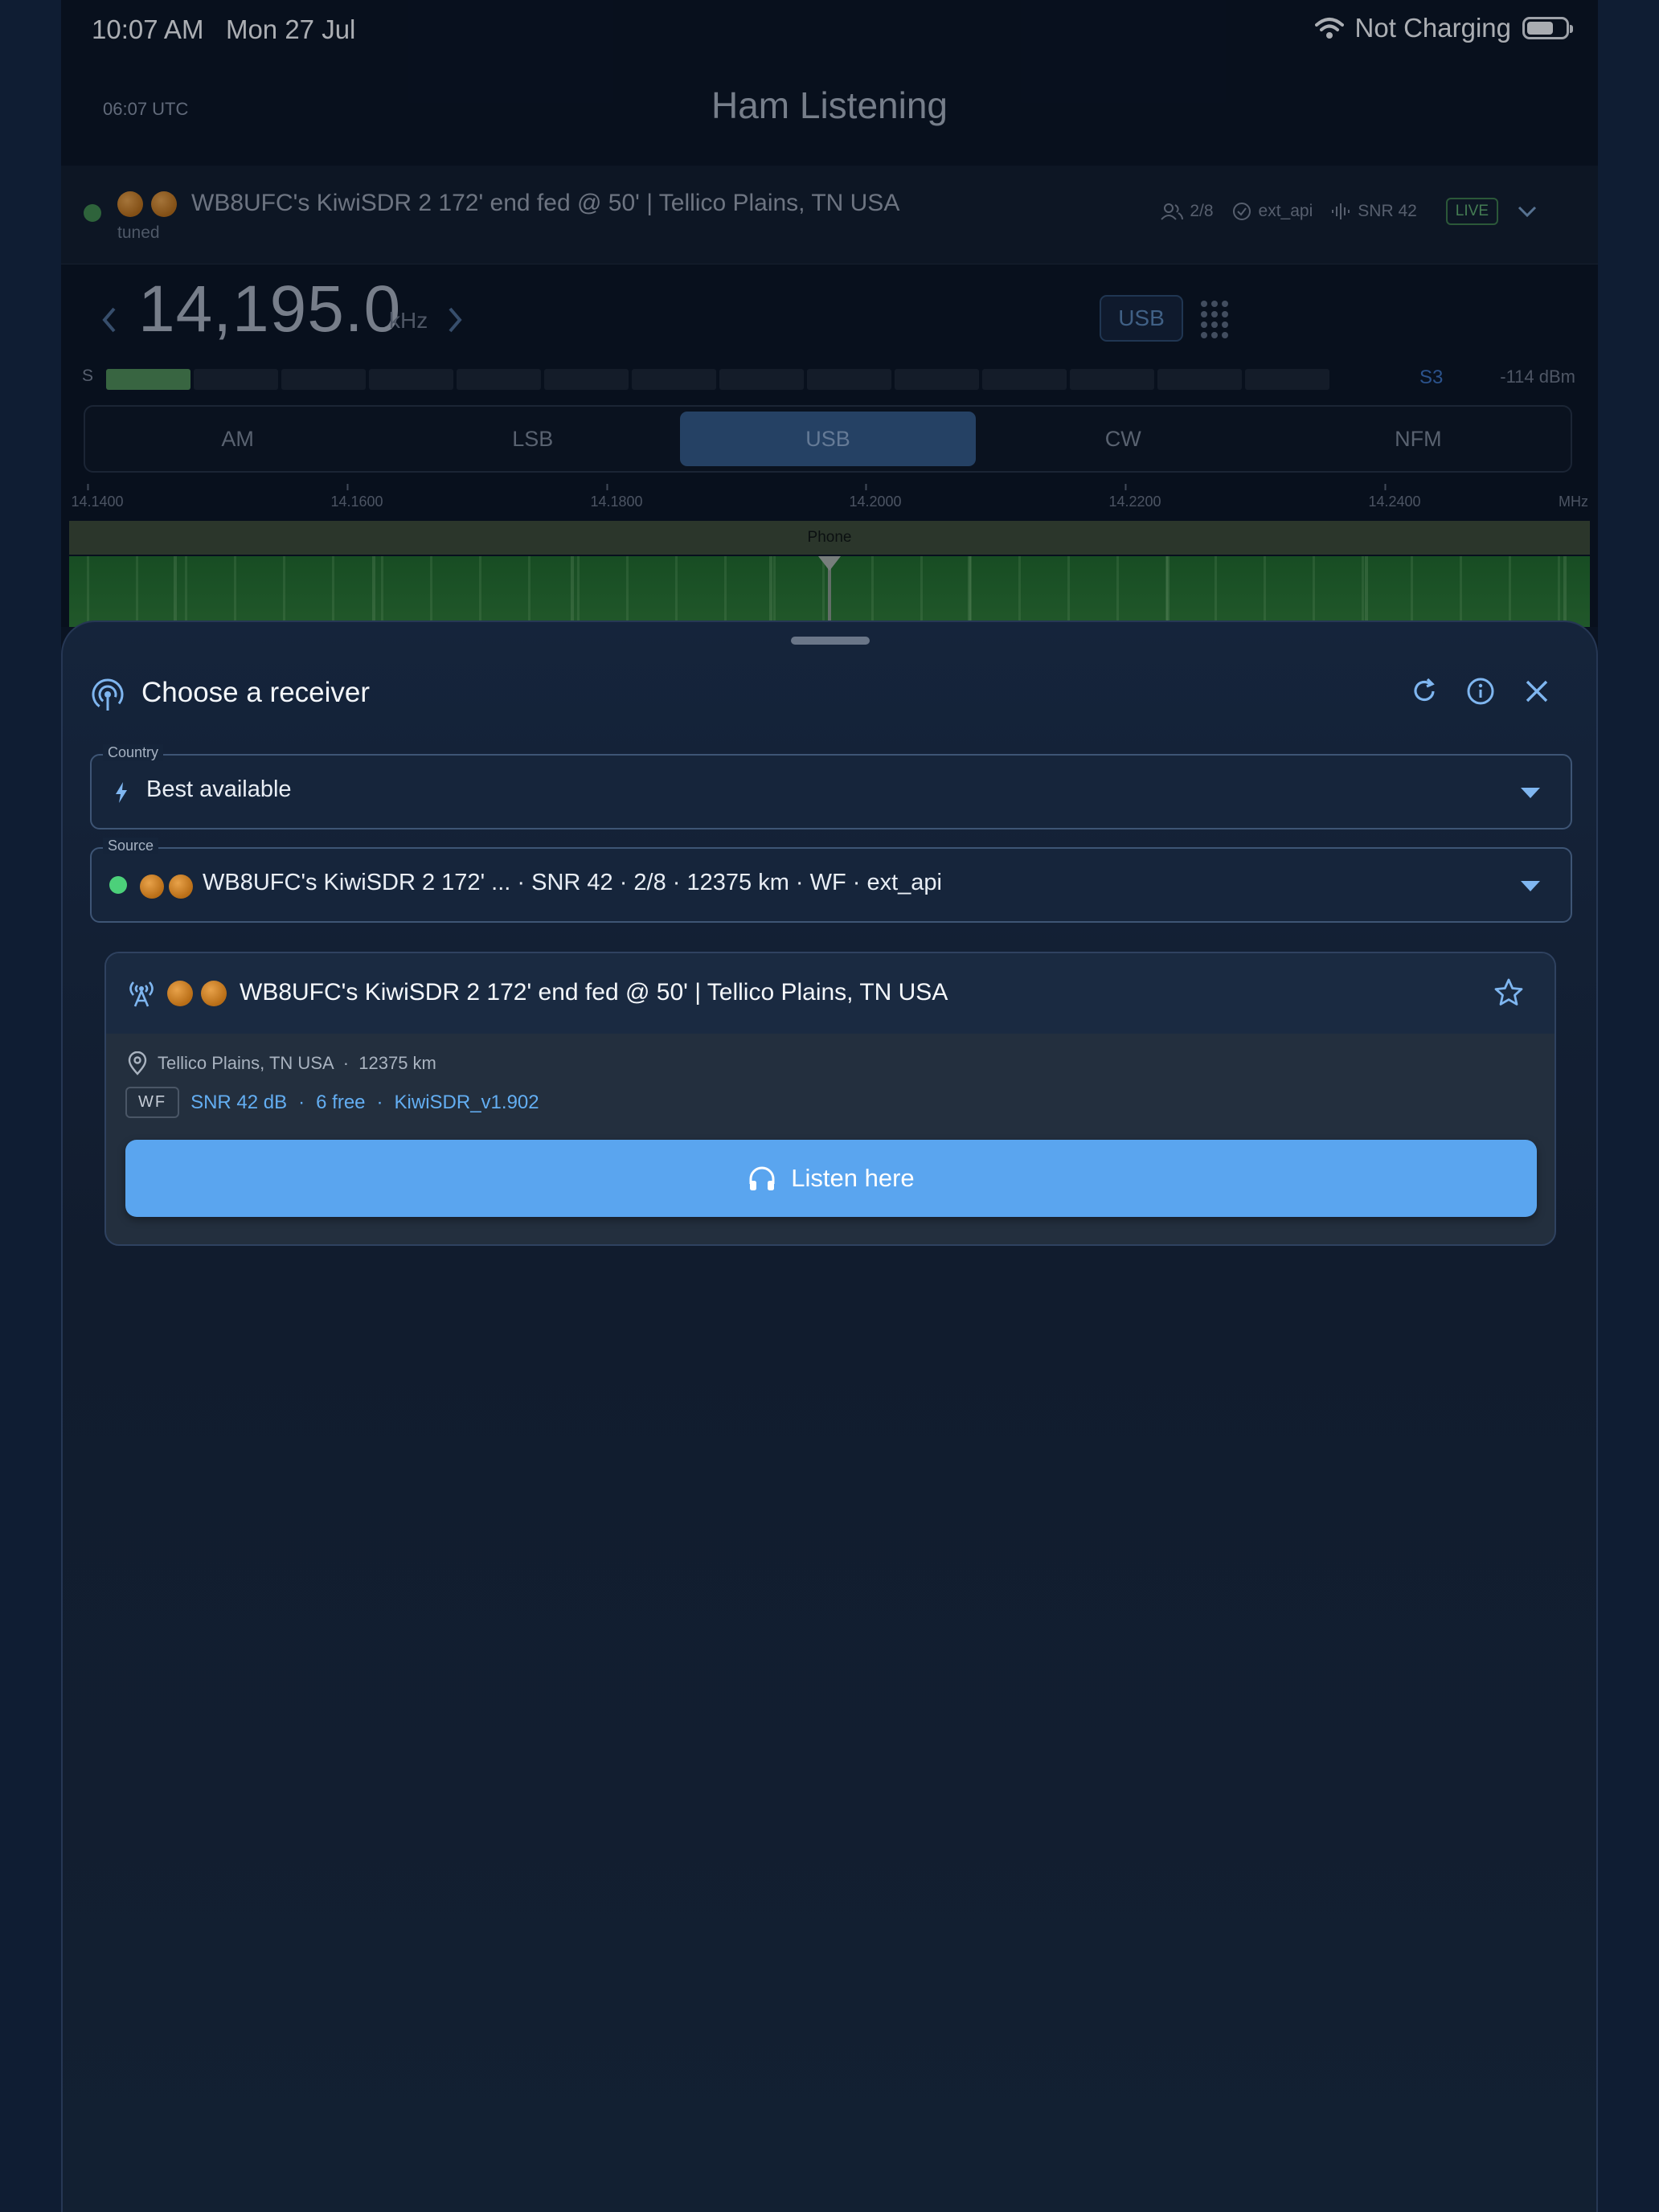 The image size is (1659, 2212). I want to click on sheet-title: Choose a receiver, so click(256, 692).